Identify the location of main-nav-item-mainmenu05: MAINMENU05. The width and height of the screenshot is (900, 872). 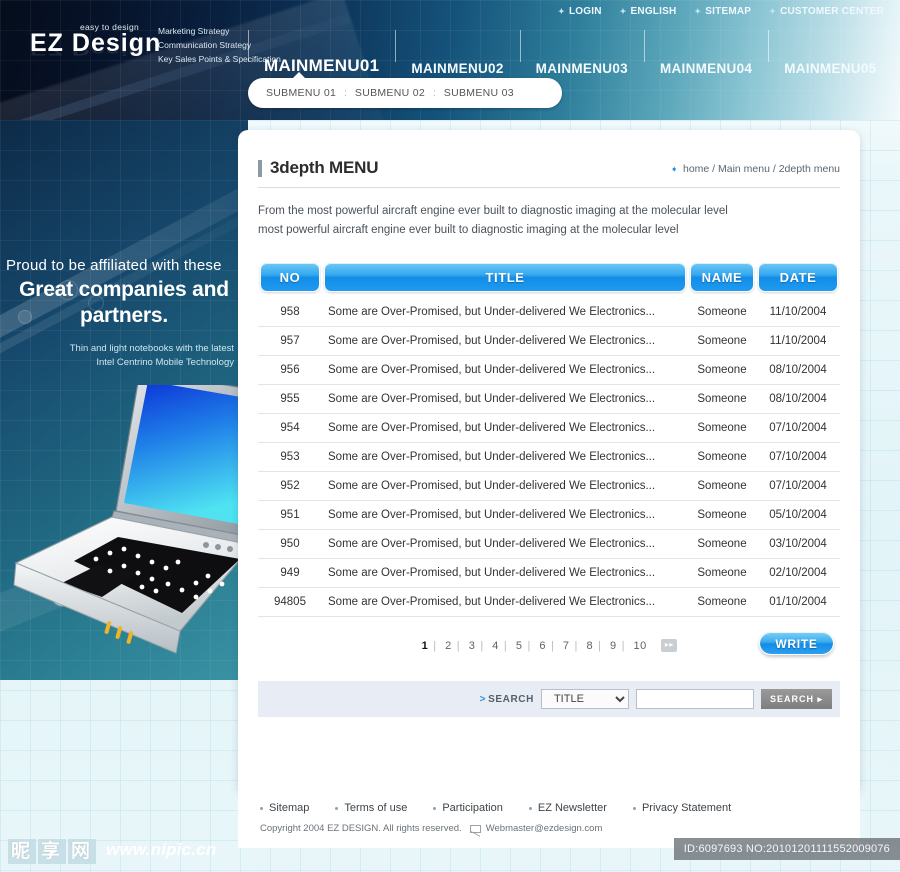
(830, 56).